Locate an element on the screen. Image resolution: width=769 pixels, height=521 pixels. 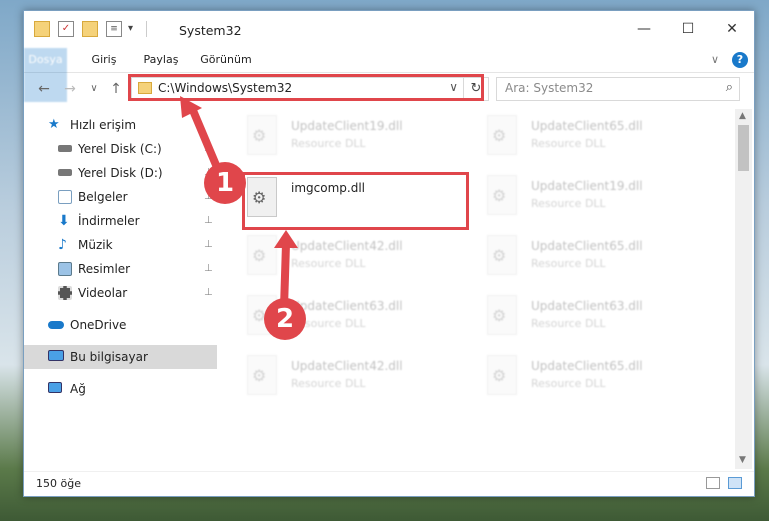
annotation-arrows is located at coordinates (239, 204).